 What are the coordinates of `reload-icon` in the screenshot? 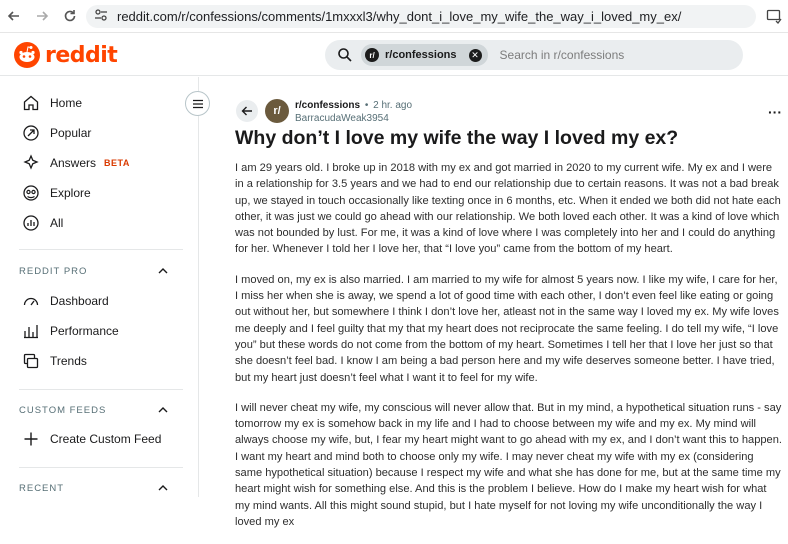 It's located at (70, 16).